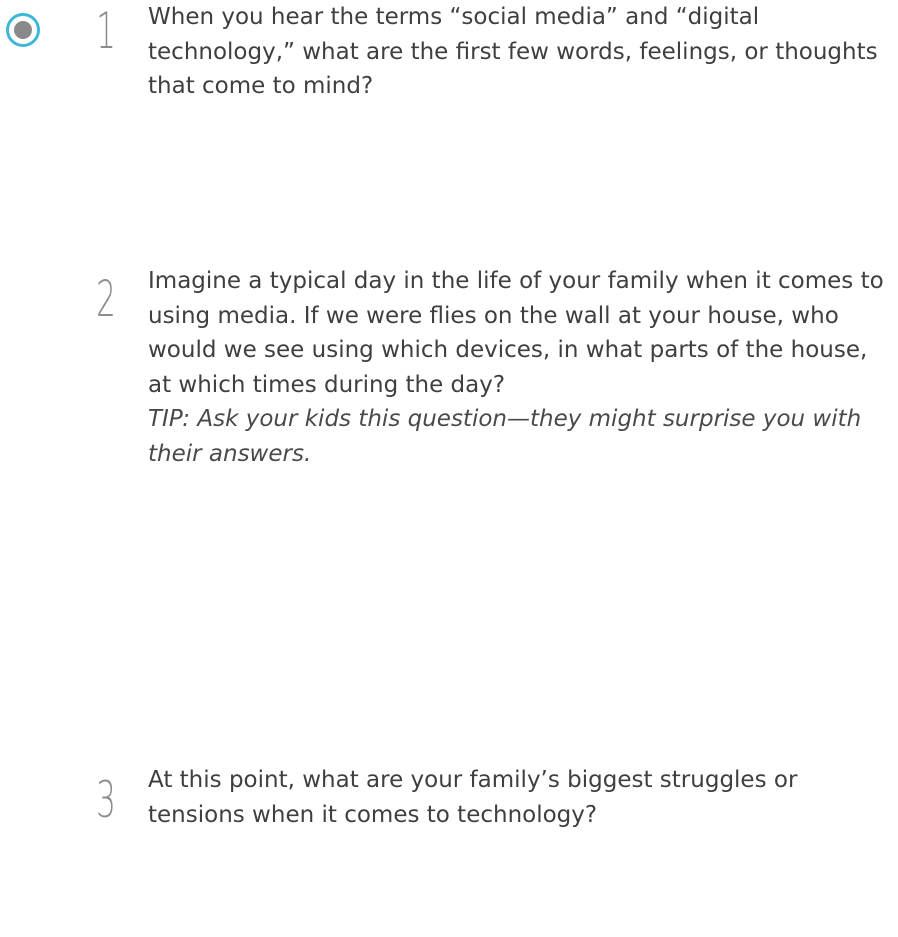 The height and width of the screenshot is (937, 898). What do you see at coordinates (23, 30) in the screenshot?
I see `radio-selected-icon` at bounding box center [23, 30].